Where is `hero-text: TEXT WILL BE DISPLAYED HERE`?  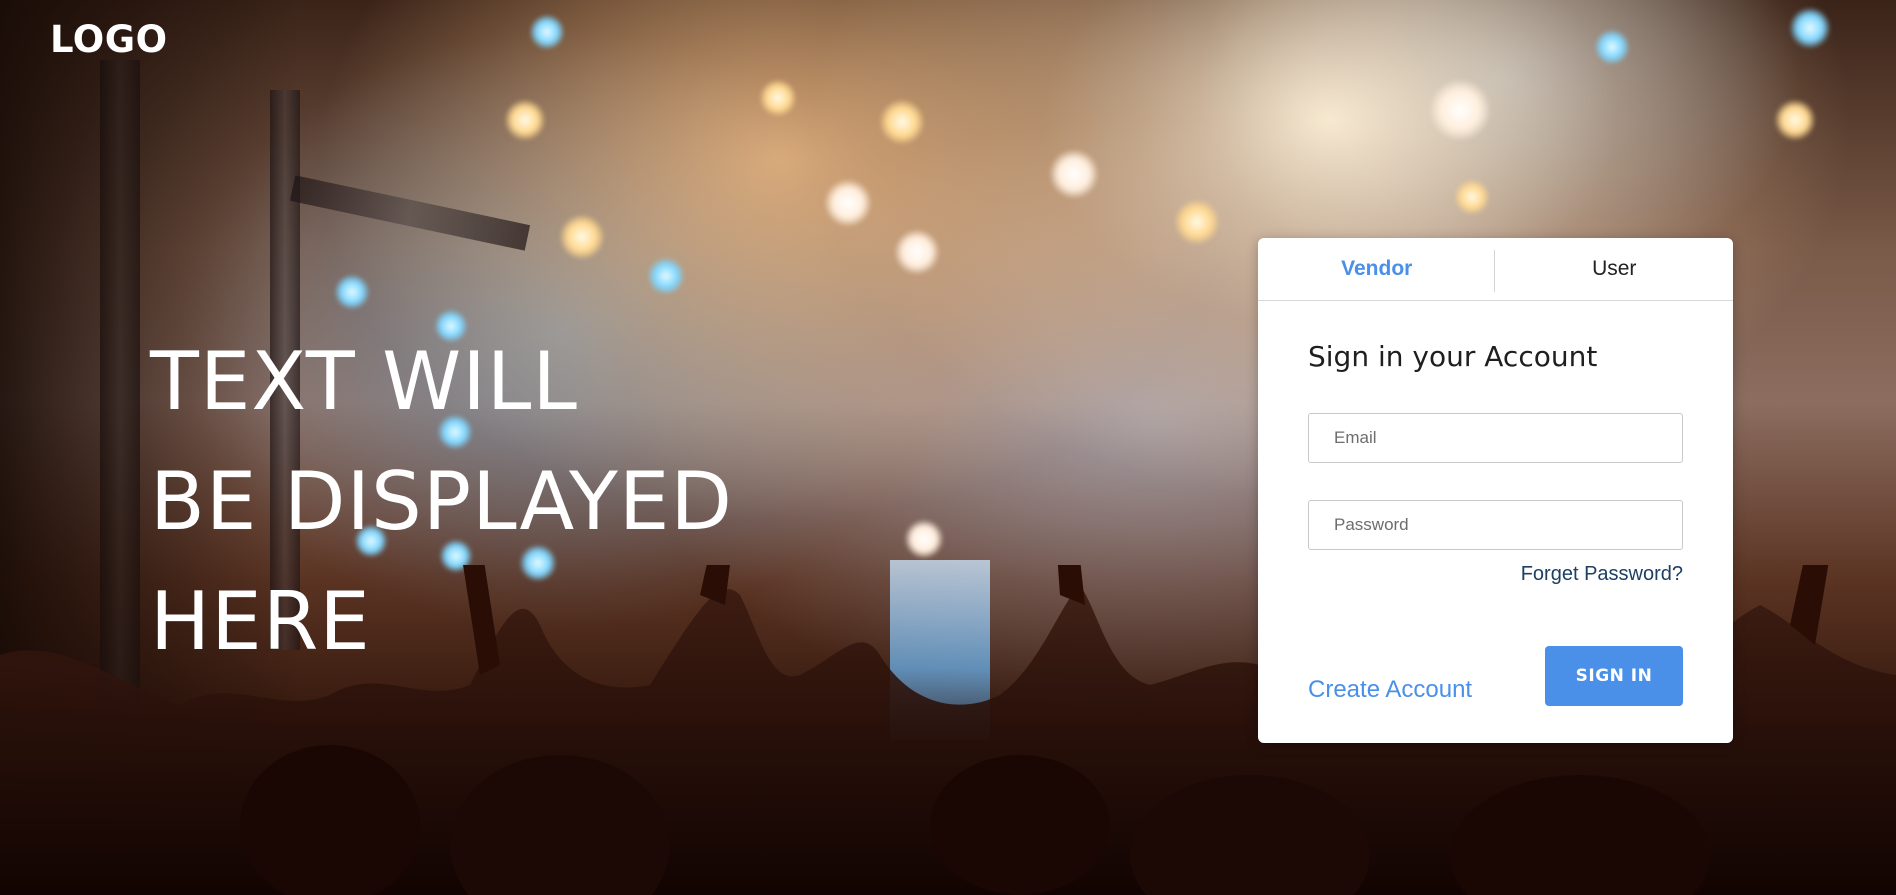 hero-text: TEXT WILL BE DISPLAYED HERE is located at coordinates (441, 502).